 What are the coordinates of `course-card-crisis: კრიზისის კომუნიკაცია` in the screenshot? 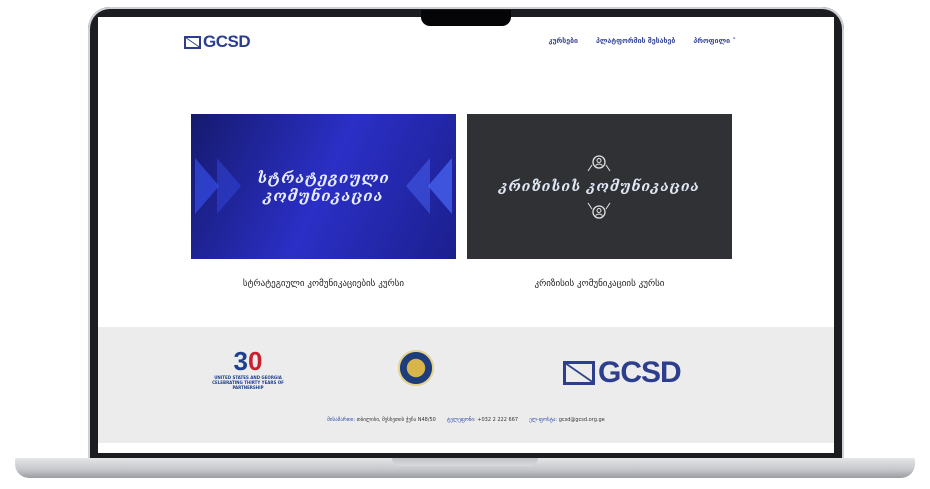 It's located at (599, 186).